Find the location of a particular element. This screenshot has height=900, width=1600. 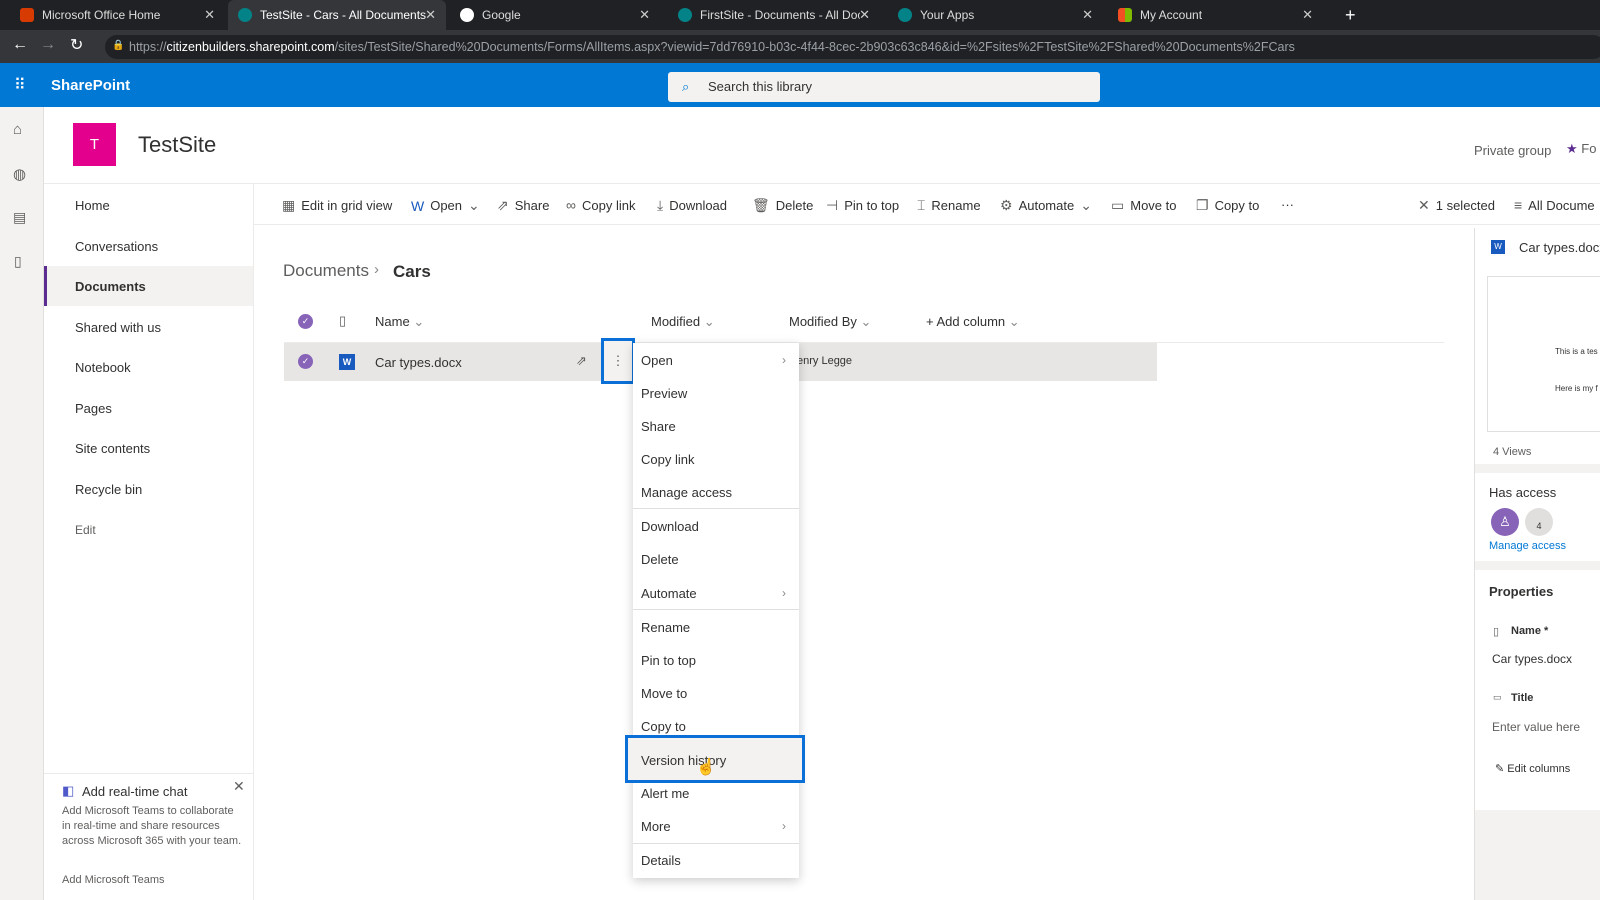

nav-item-pages: Pages is located at coordinates (93, 408).